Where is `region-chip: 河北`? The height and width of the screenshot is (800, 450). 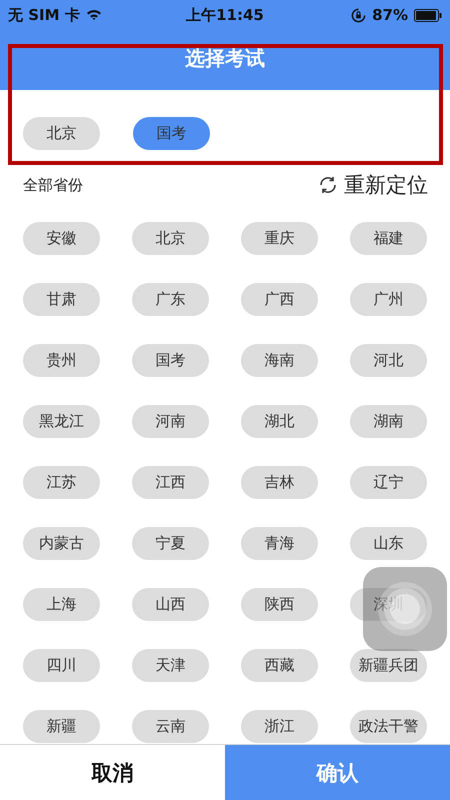 region-chip: 河北 is located at coordinates (388, 360).